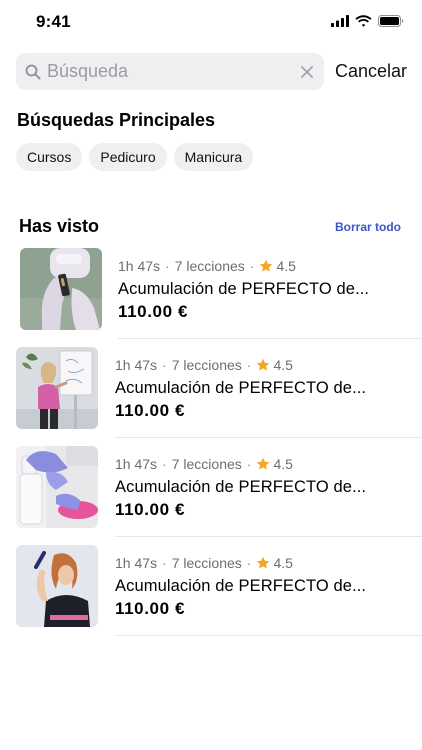  I want to click on cellular-signal-icon, so click(340, 21).